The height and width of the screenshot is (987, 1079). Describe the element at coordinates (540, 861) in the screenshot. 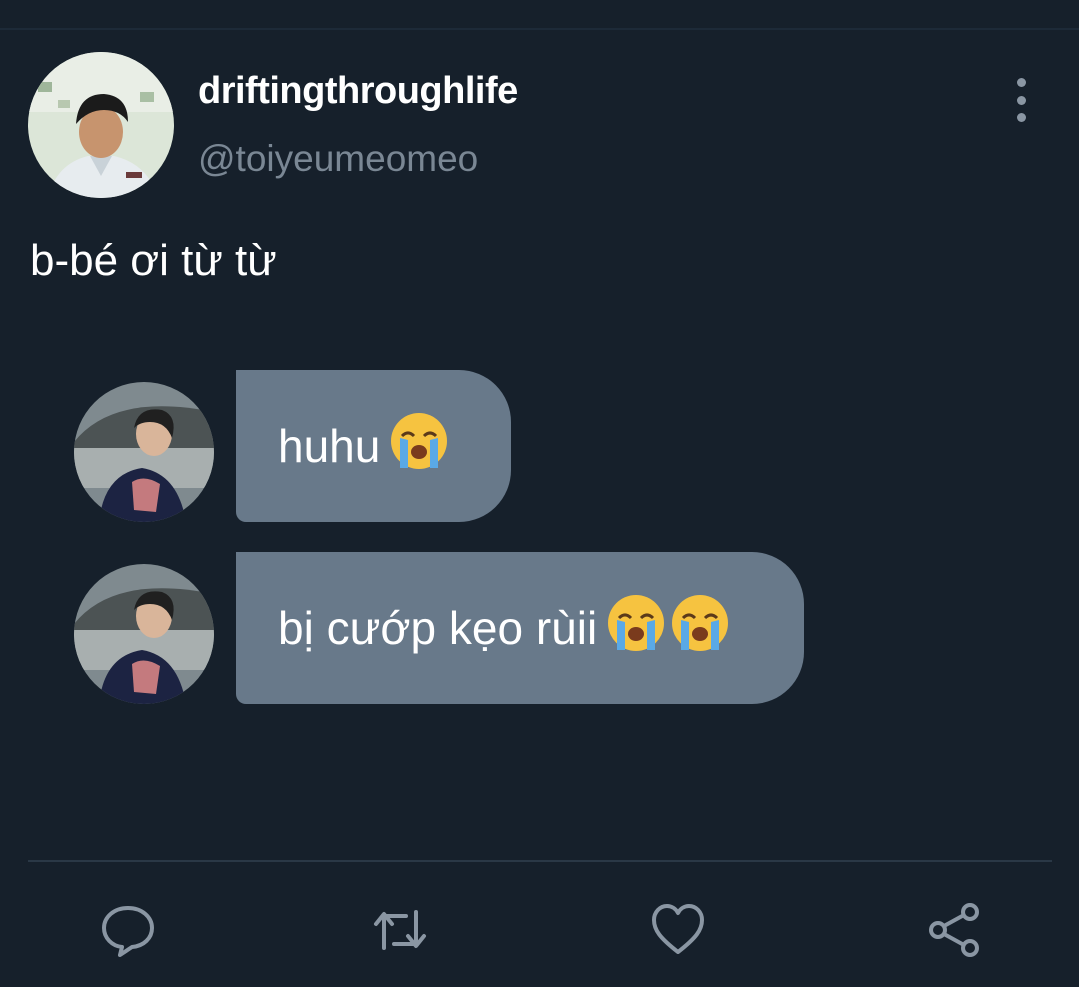

I see `action-bar-divider` at that location.